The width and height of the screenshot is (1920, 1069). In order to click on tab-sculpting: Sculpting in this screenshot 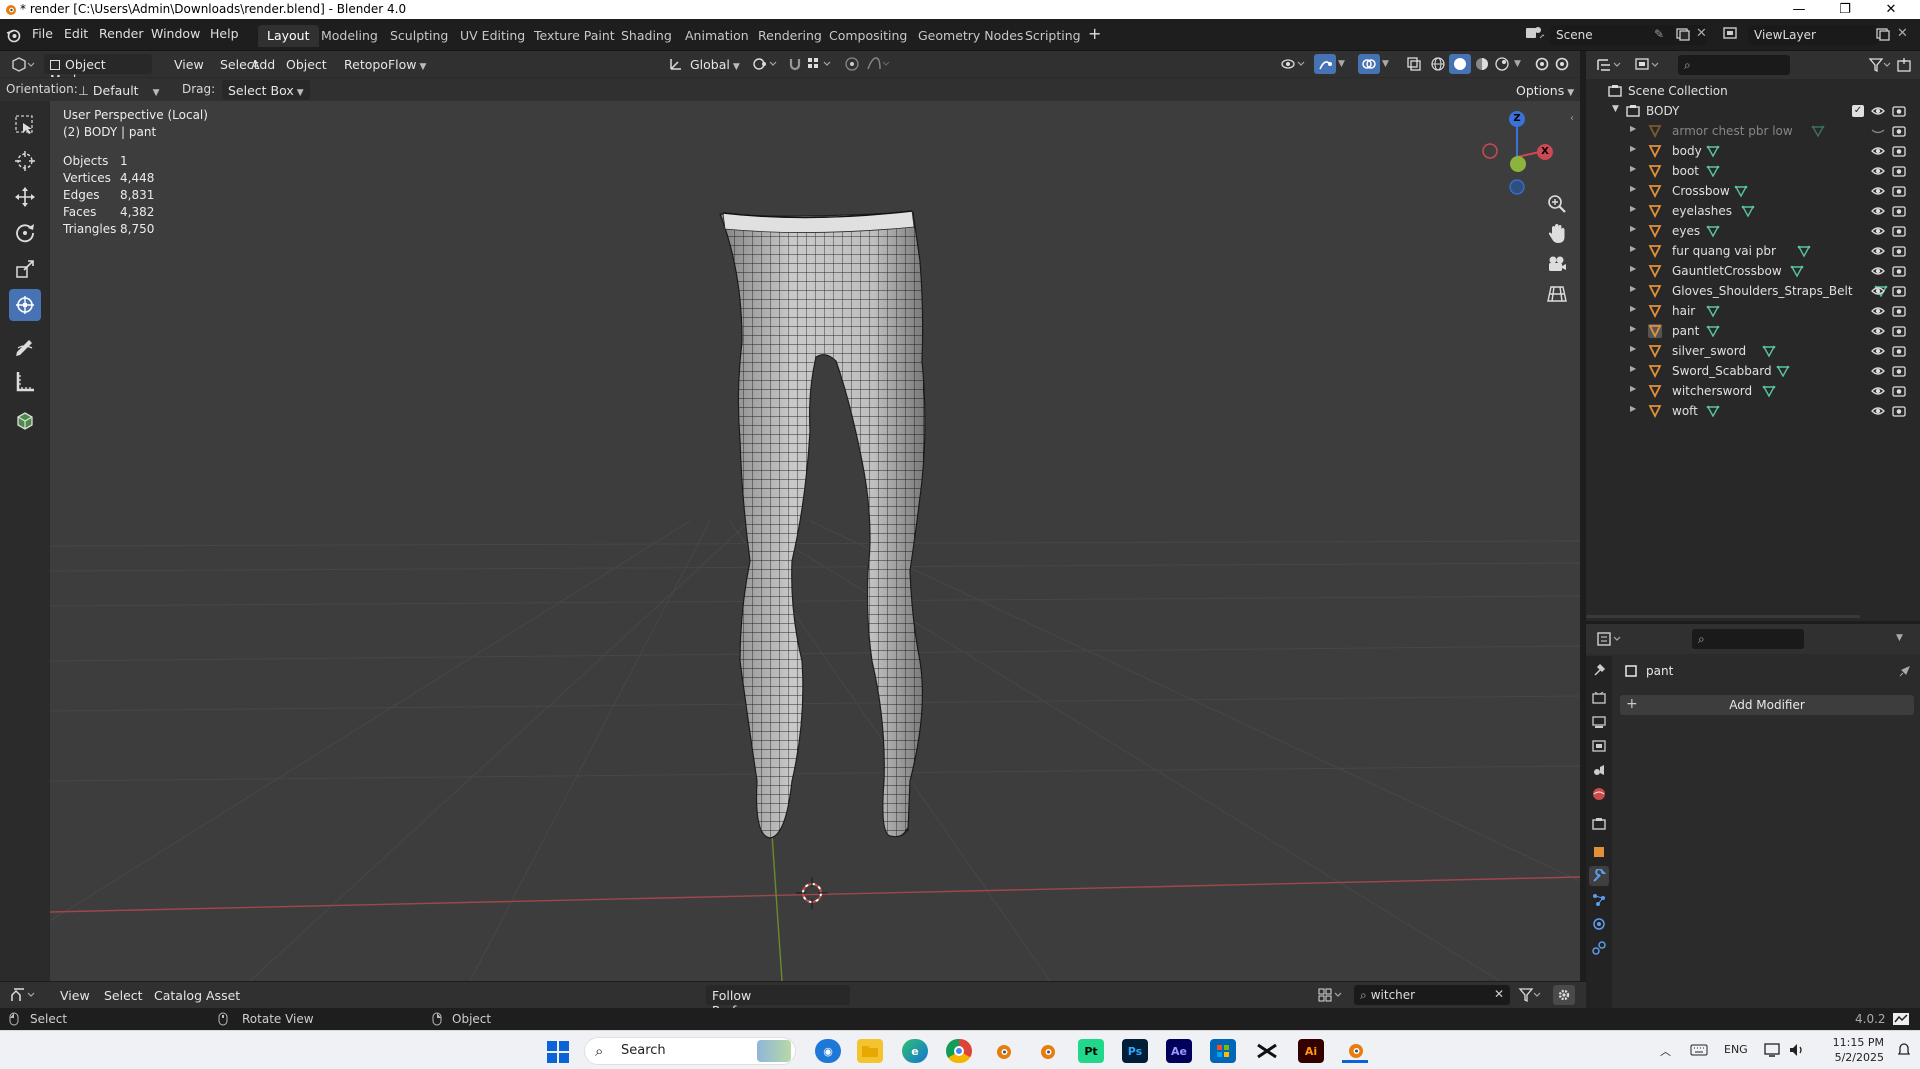, I will do `click(419, 36)`.